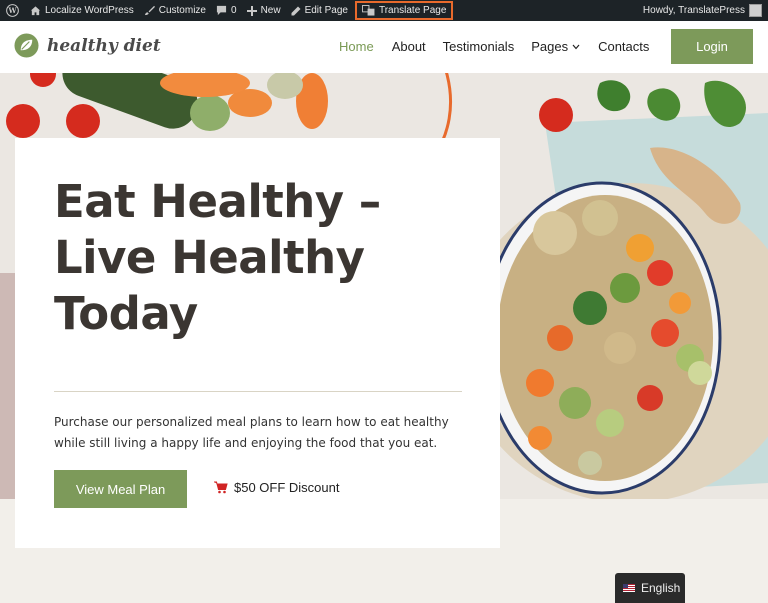 This screenshot has height=603, width=768. I want to click on language-switcher: English, so click(650, 588).